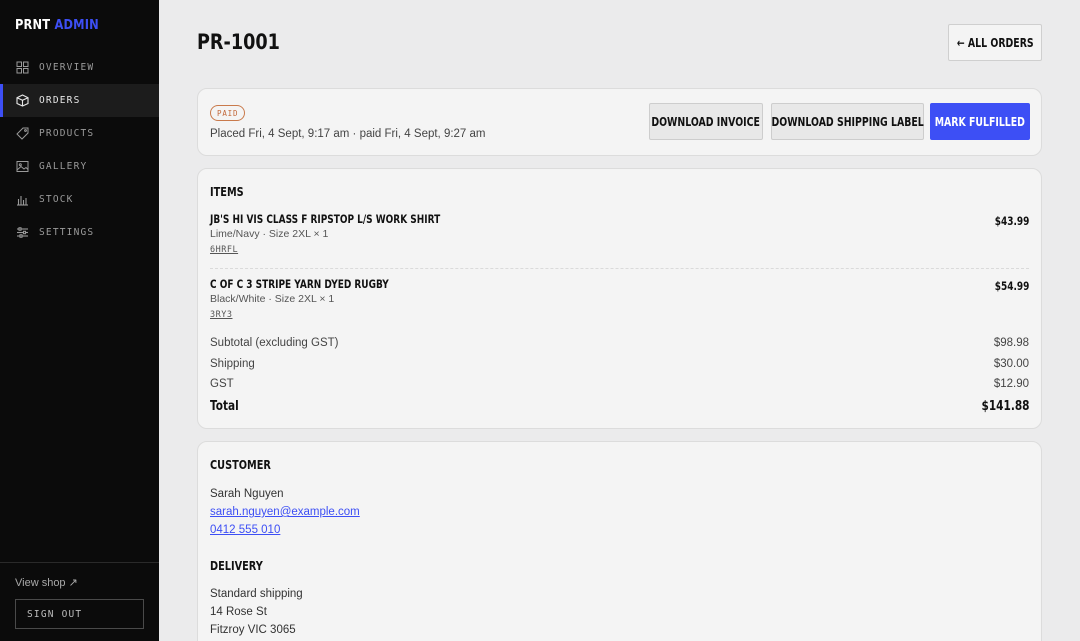 Image resolution: width=1080 pixels, height=641 pixels. I want to click on download-invoice-label: DOWNLOAD INVOICE, so click(706, 121).